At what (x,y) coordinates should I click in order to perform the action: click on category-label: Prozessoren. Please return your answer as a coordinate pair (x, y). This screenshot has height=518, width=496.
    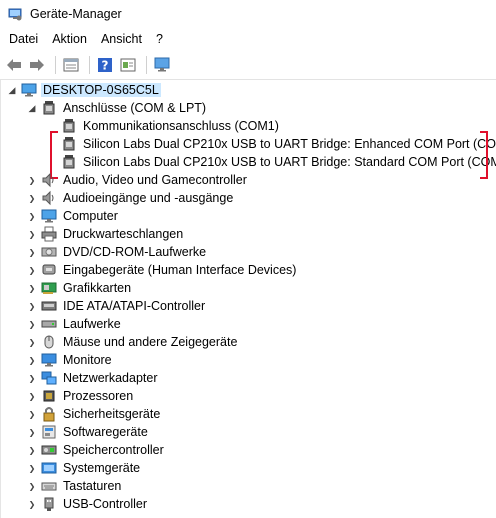
    Looking at the image, I should click on (98, 396).